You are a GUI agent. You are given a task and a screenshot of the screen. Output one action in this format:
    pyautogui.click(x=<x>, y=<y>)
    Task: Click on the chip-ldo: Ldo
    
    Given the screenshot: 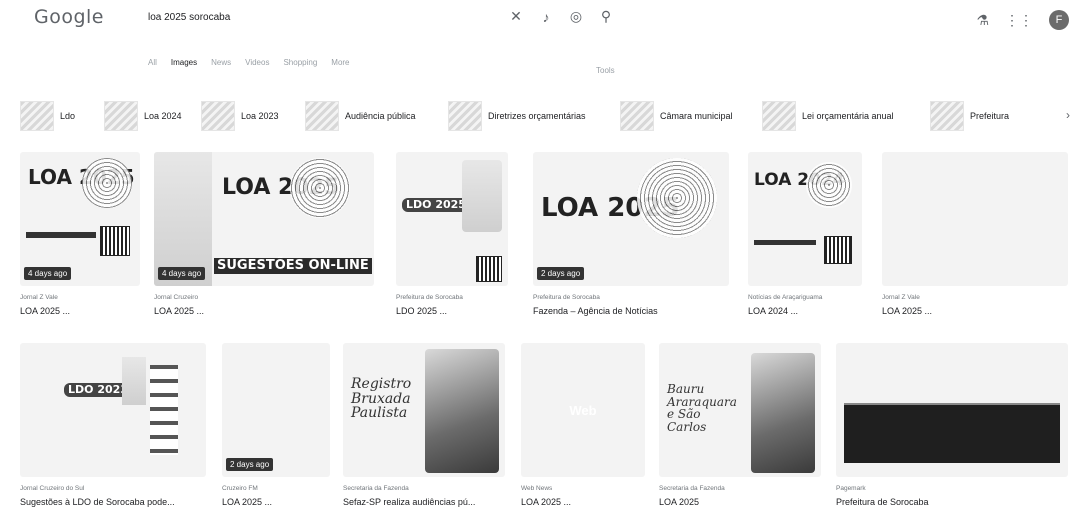 What is the action you would take?
    pyautogui.click(x=47, y=116)
    